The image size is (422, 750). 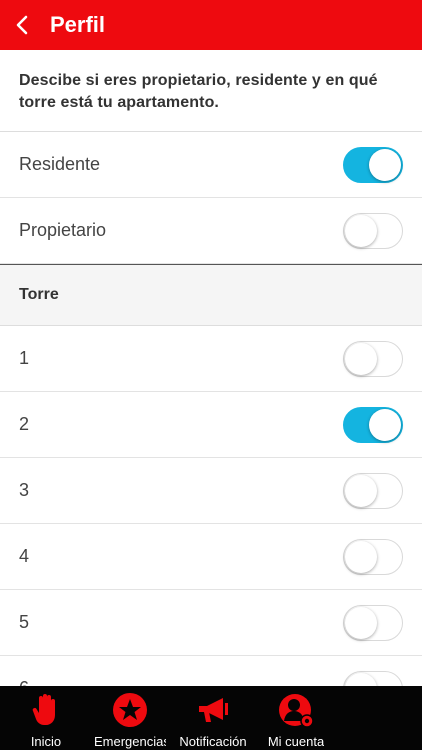 I want to click on app-header: Perfil, so click(x=211, y=25).